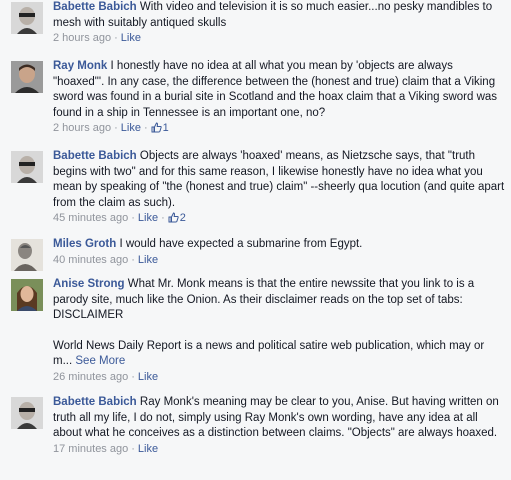 This screenshot has height=480, width=511. I want to click on like-count: 1, so click(160, 128).